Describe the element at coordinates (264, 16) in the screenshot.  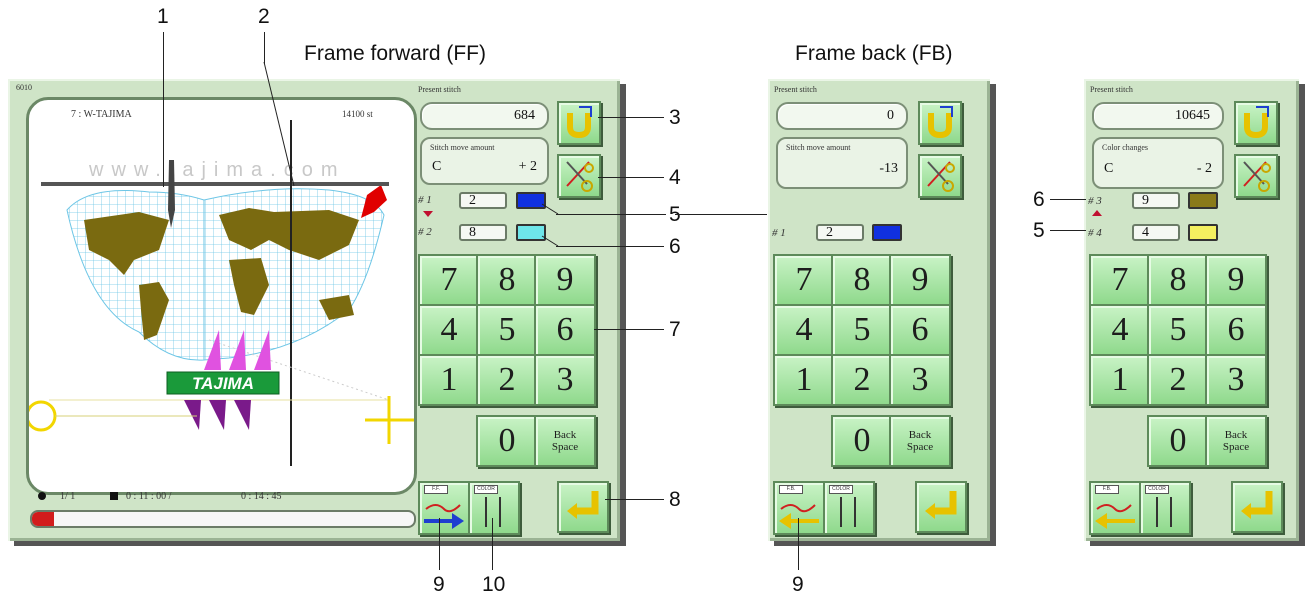
I see `callout-2: 2` at that location.